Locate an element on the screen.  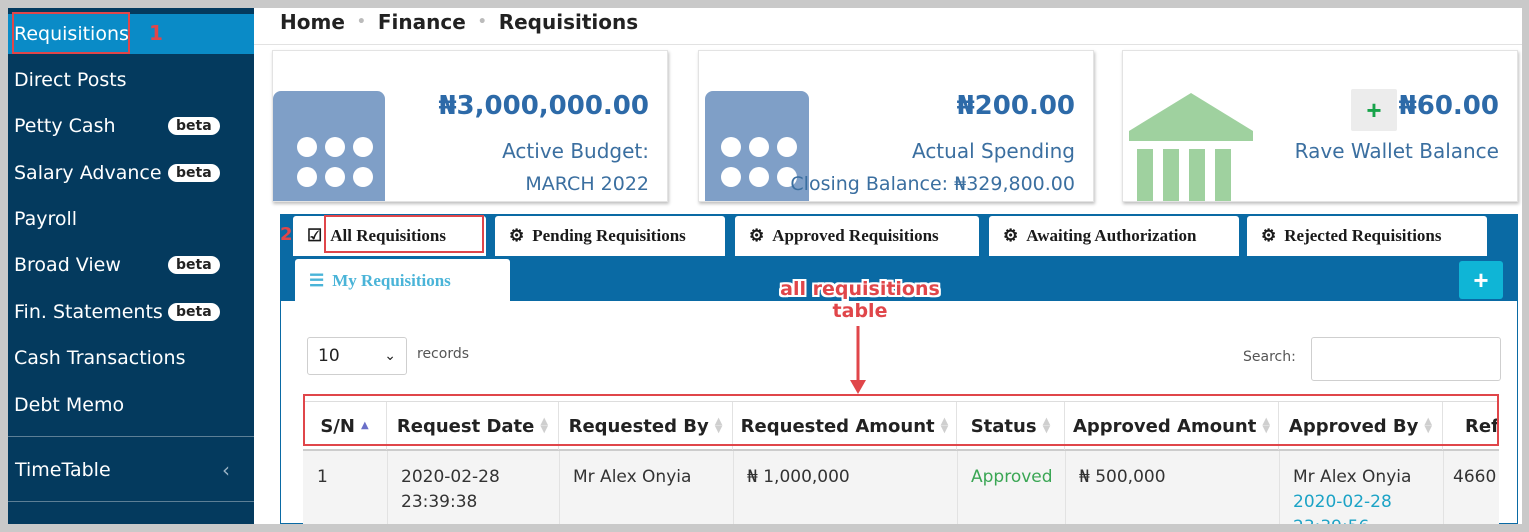
approved-time: 23:39:56 is located at coordinates (1352, 519).